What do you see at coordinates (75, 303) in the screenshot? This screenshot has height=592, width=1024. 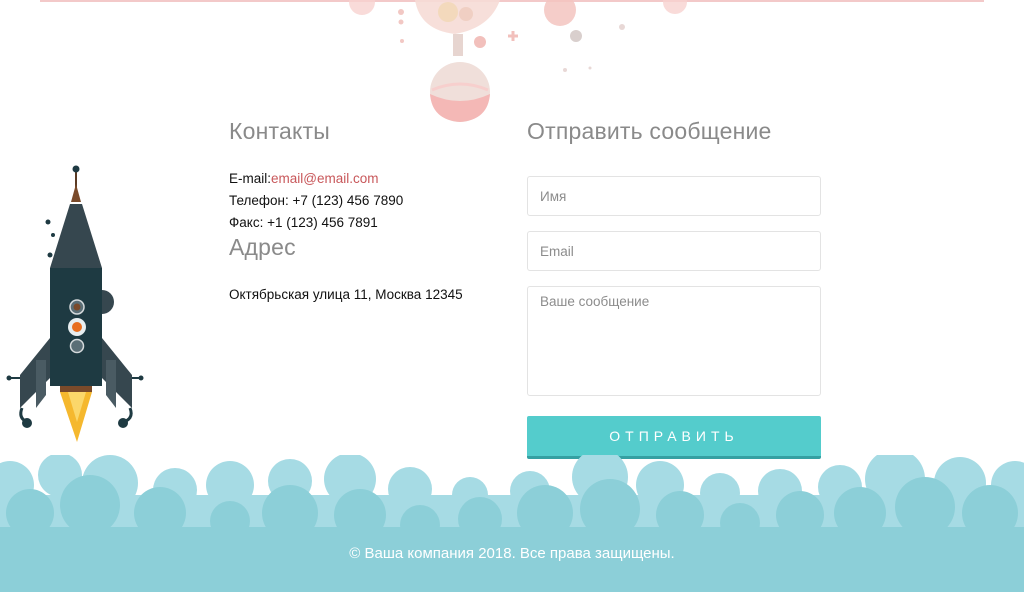 I see `rocket-illustration-icon` at bounding box center [75, 303].